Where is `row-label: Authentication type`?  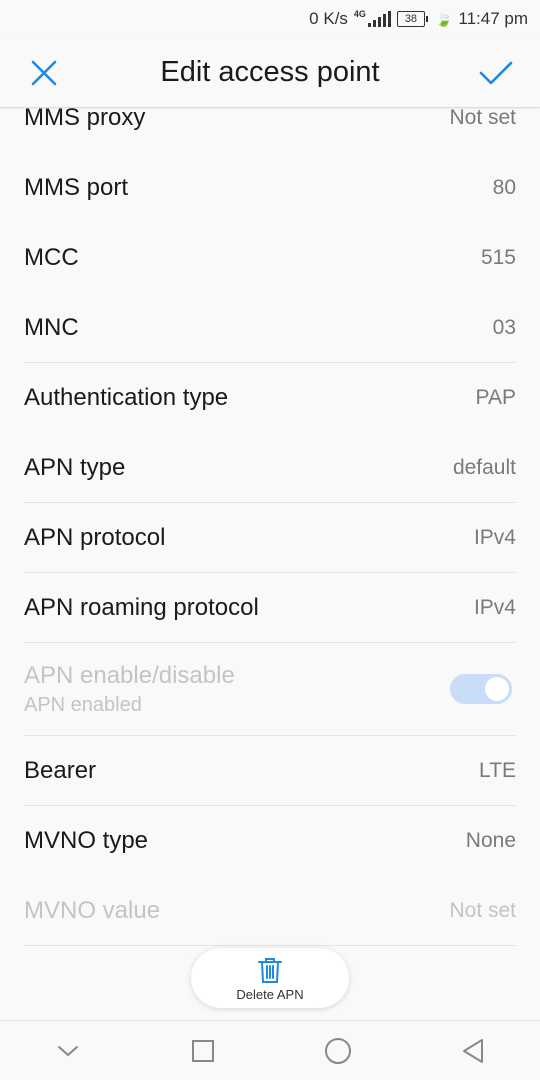 row-label: Authentication type is located at coordinates (126, 397).